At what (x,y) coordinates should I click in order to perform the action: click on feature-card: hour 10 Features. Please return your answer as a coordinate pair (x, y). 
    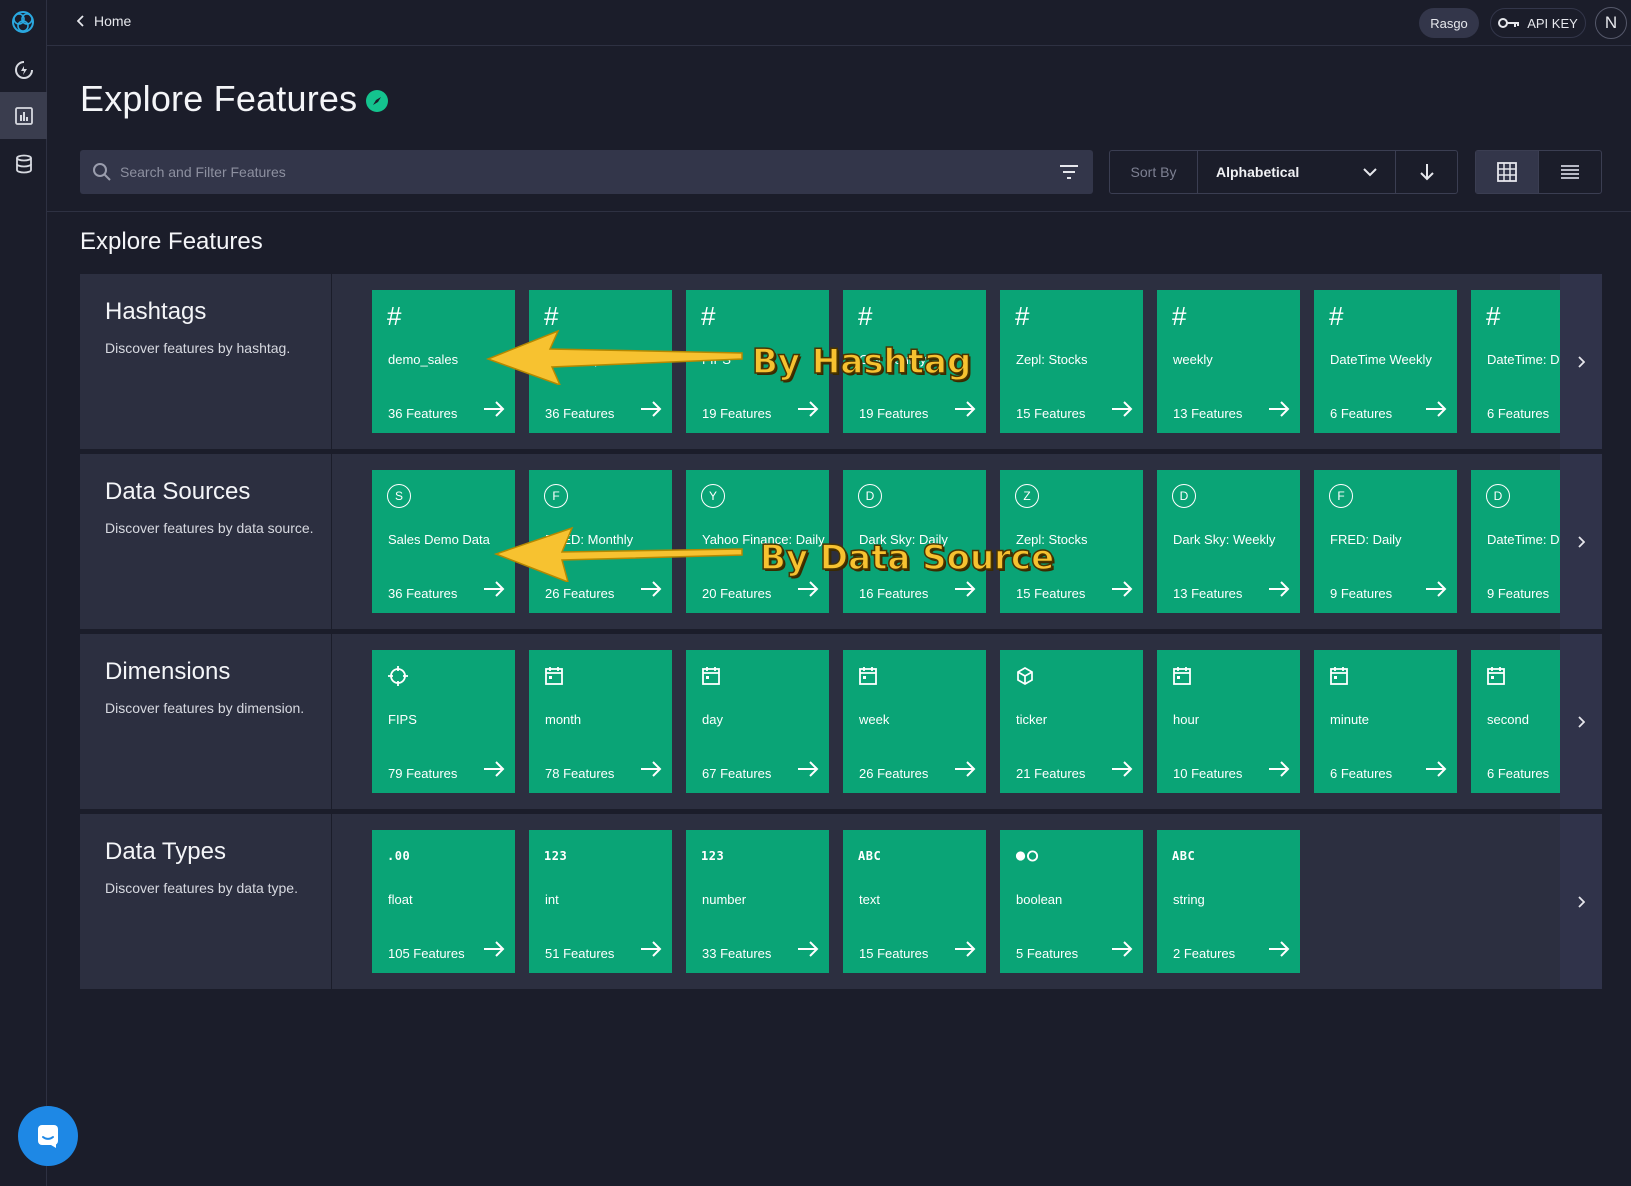
    Looking at the image, I should click on (1228, 721).